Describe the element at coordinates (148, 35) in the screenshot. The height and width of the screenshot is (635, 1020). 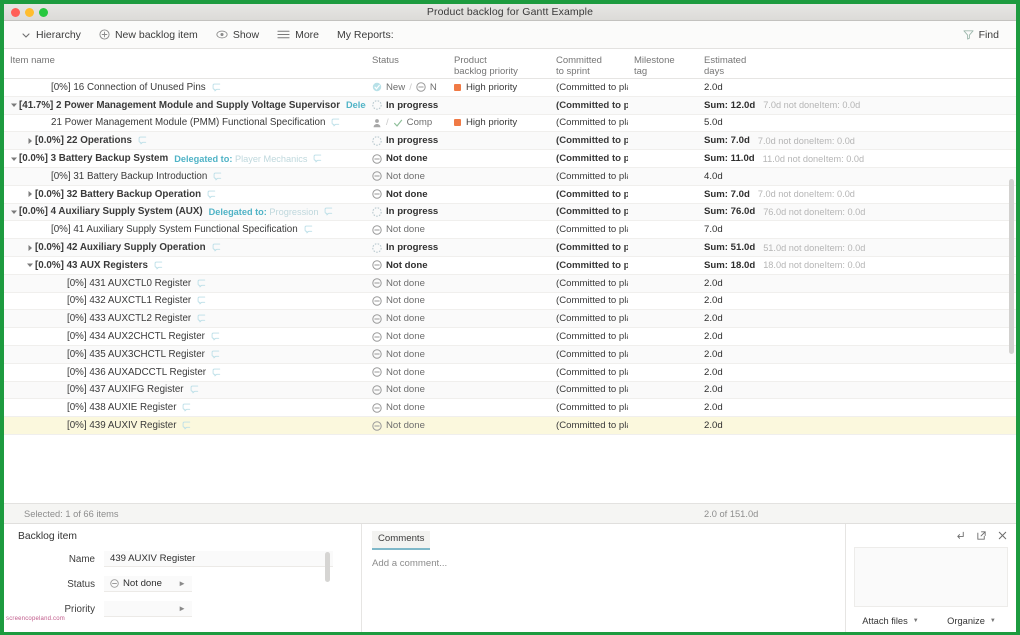
I see `toolbar-new-backlog-item-button: New backlog item` at that location.